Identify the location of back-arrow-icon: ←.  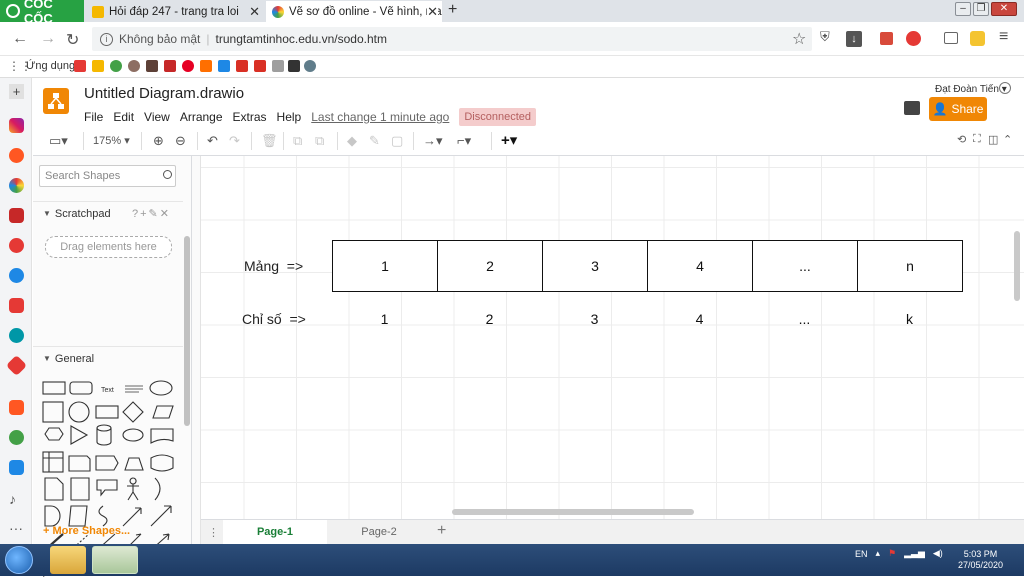
(20, 39).